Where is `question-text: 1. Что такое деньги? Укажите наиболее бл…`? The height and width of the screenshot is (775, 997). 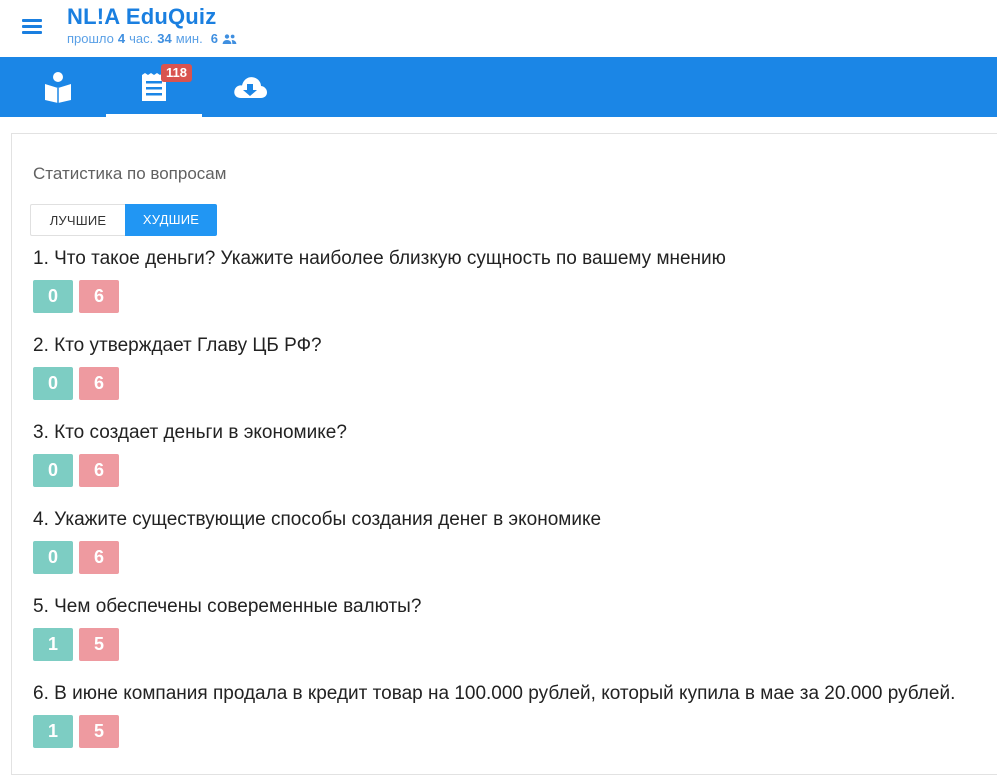 question-text: 1. Что такое деньги? Укажите наиболее бл… is located at coordinates (379, 258).